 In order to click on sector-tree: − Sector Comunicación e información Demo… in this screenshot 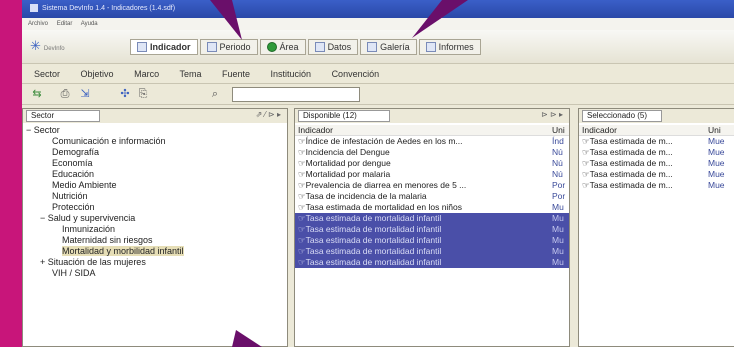, I will do `click(105, 202)`.